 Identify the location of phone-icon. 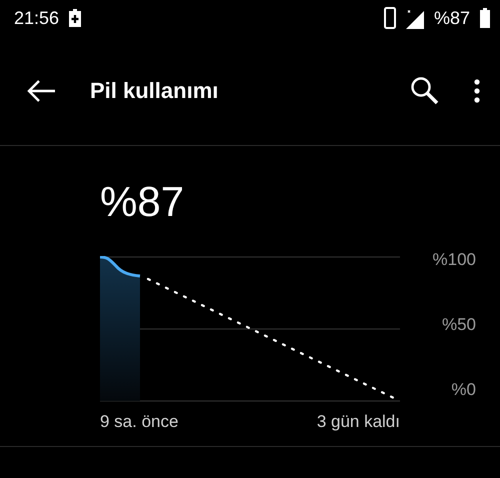
(390, 18).